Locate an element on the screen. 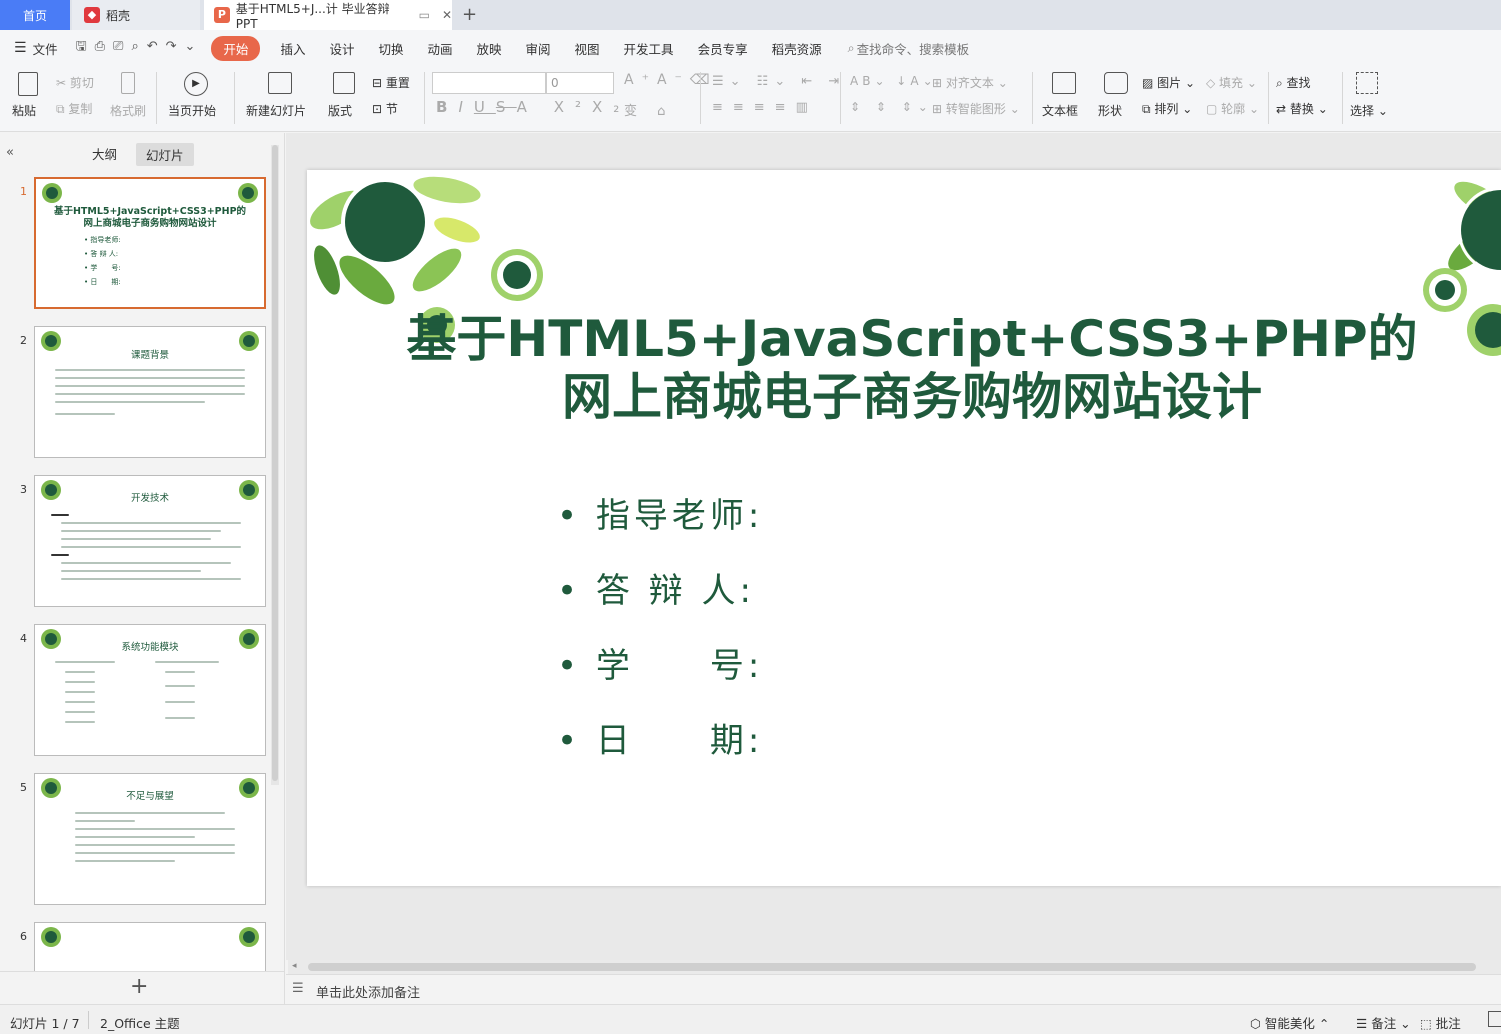 The width and height of the screenshot is (1501, 1034). menu-daoke-resources: 稻壳资源 is located at coordinates (797, 48).